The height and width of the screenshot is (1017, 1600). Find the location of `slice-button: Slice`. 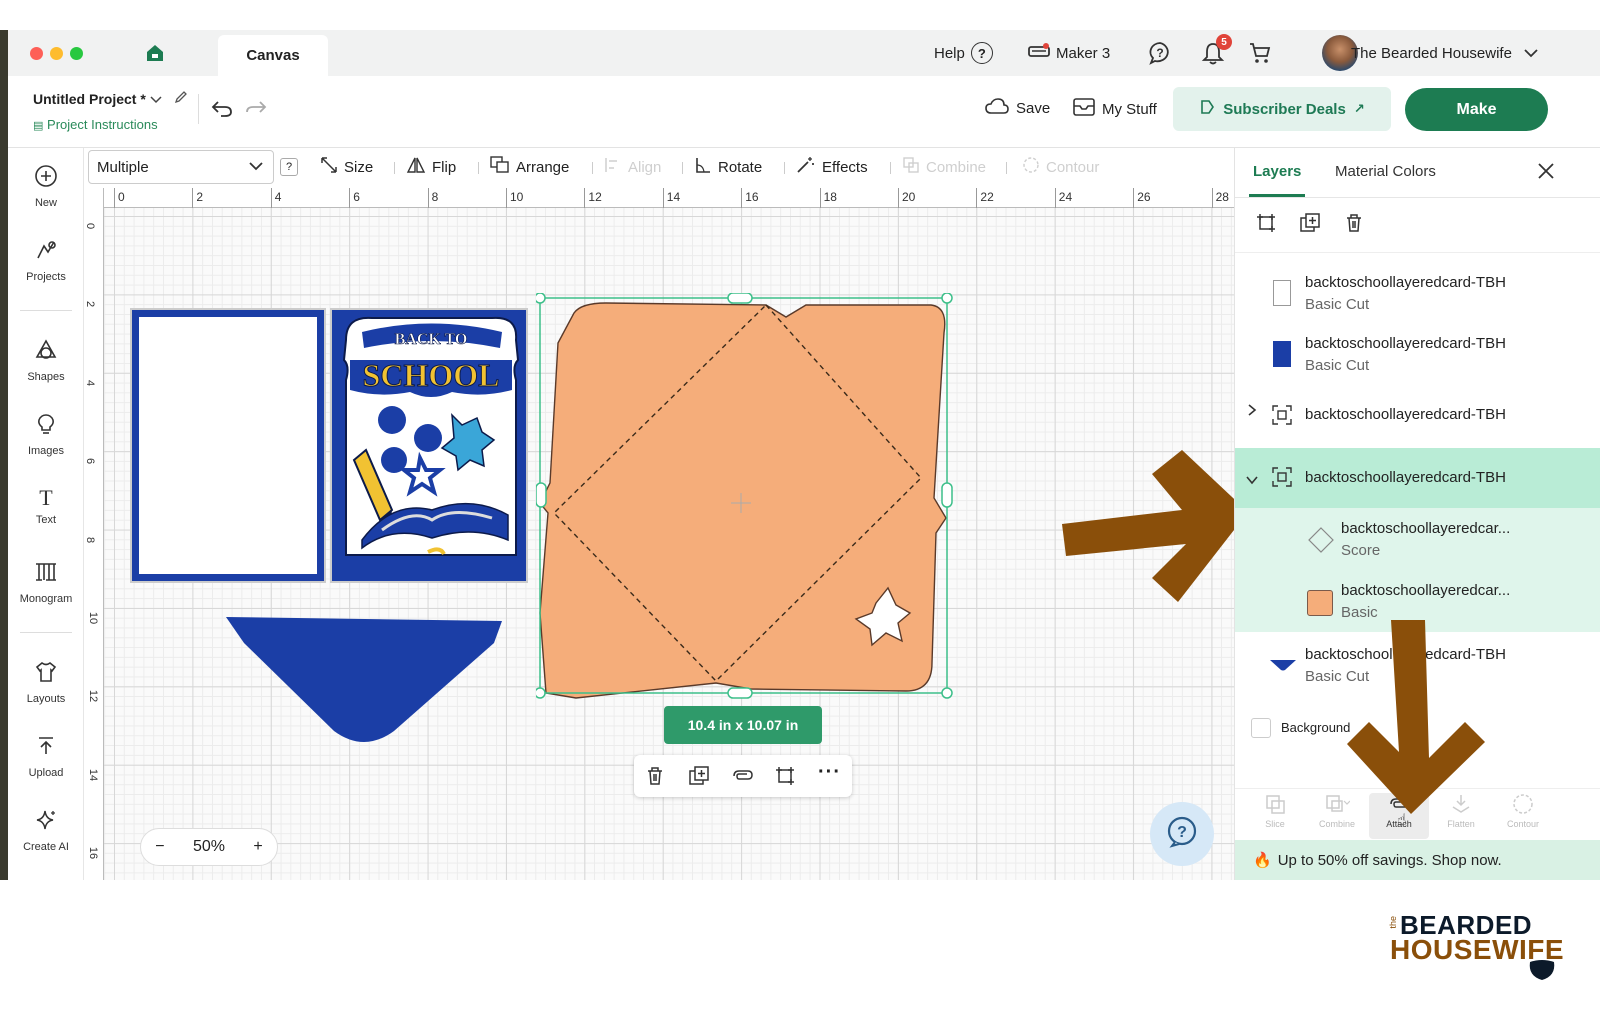

slice-button: Slice is located at coordinates (1275, 811).